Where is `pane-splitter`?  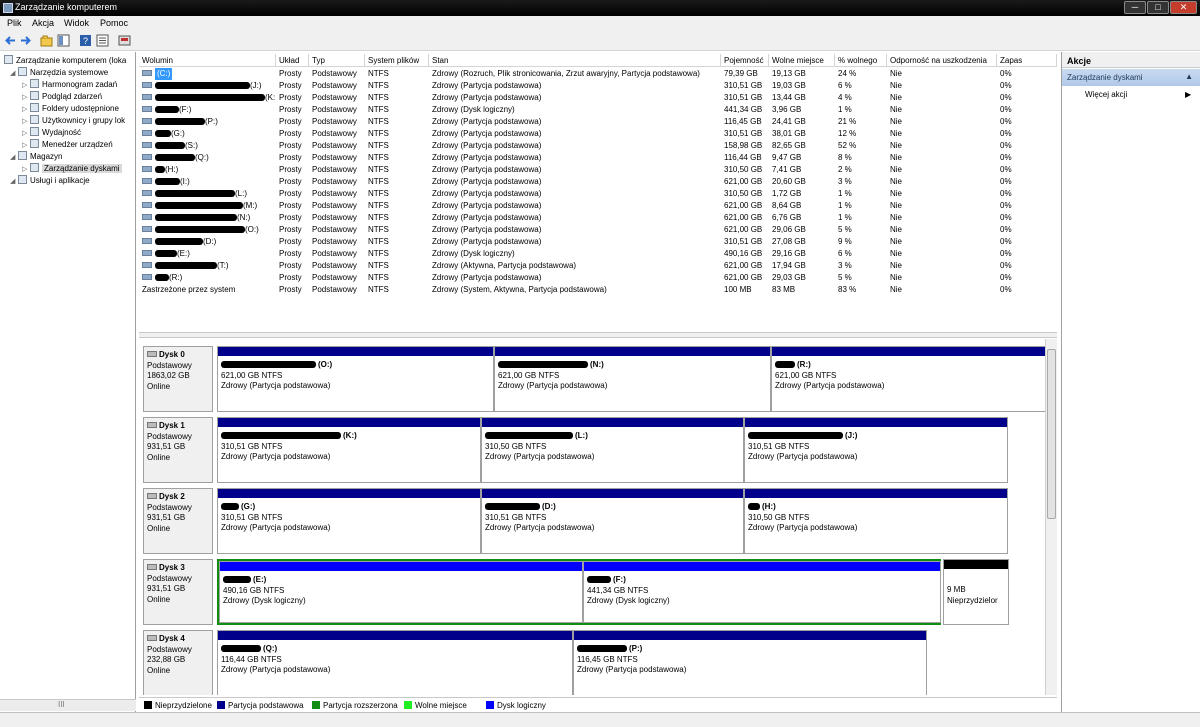 pane-splitter is located at coordinates (598, 335).